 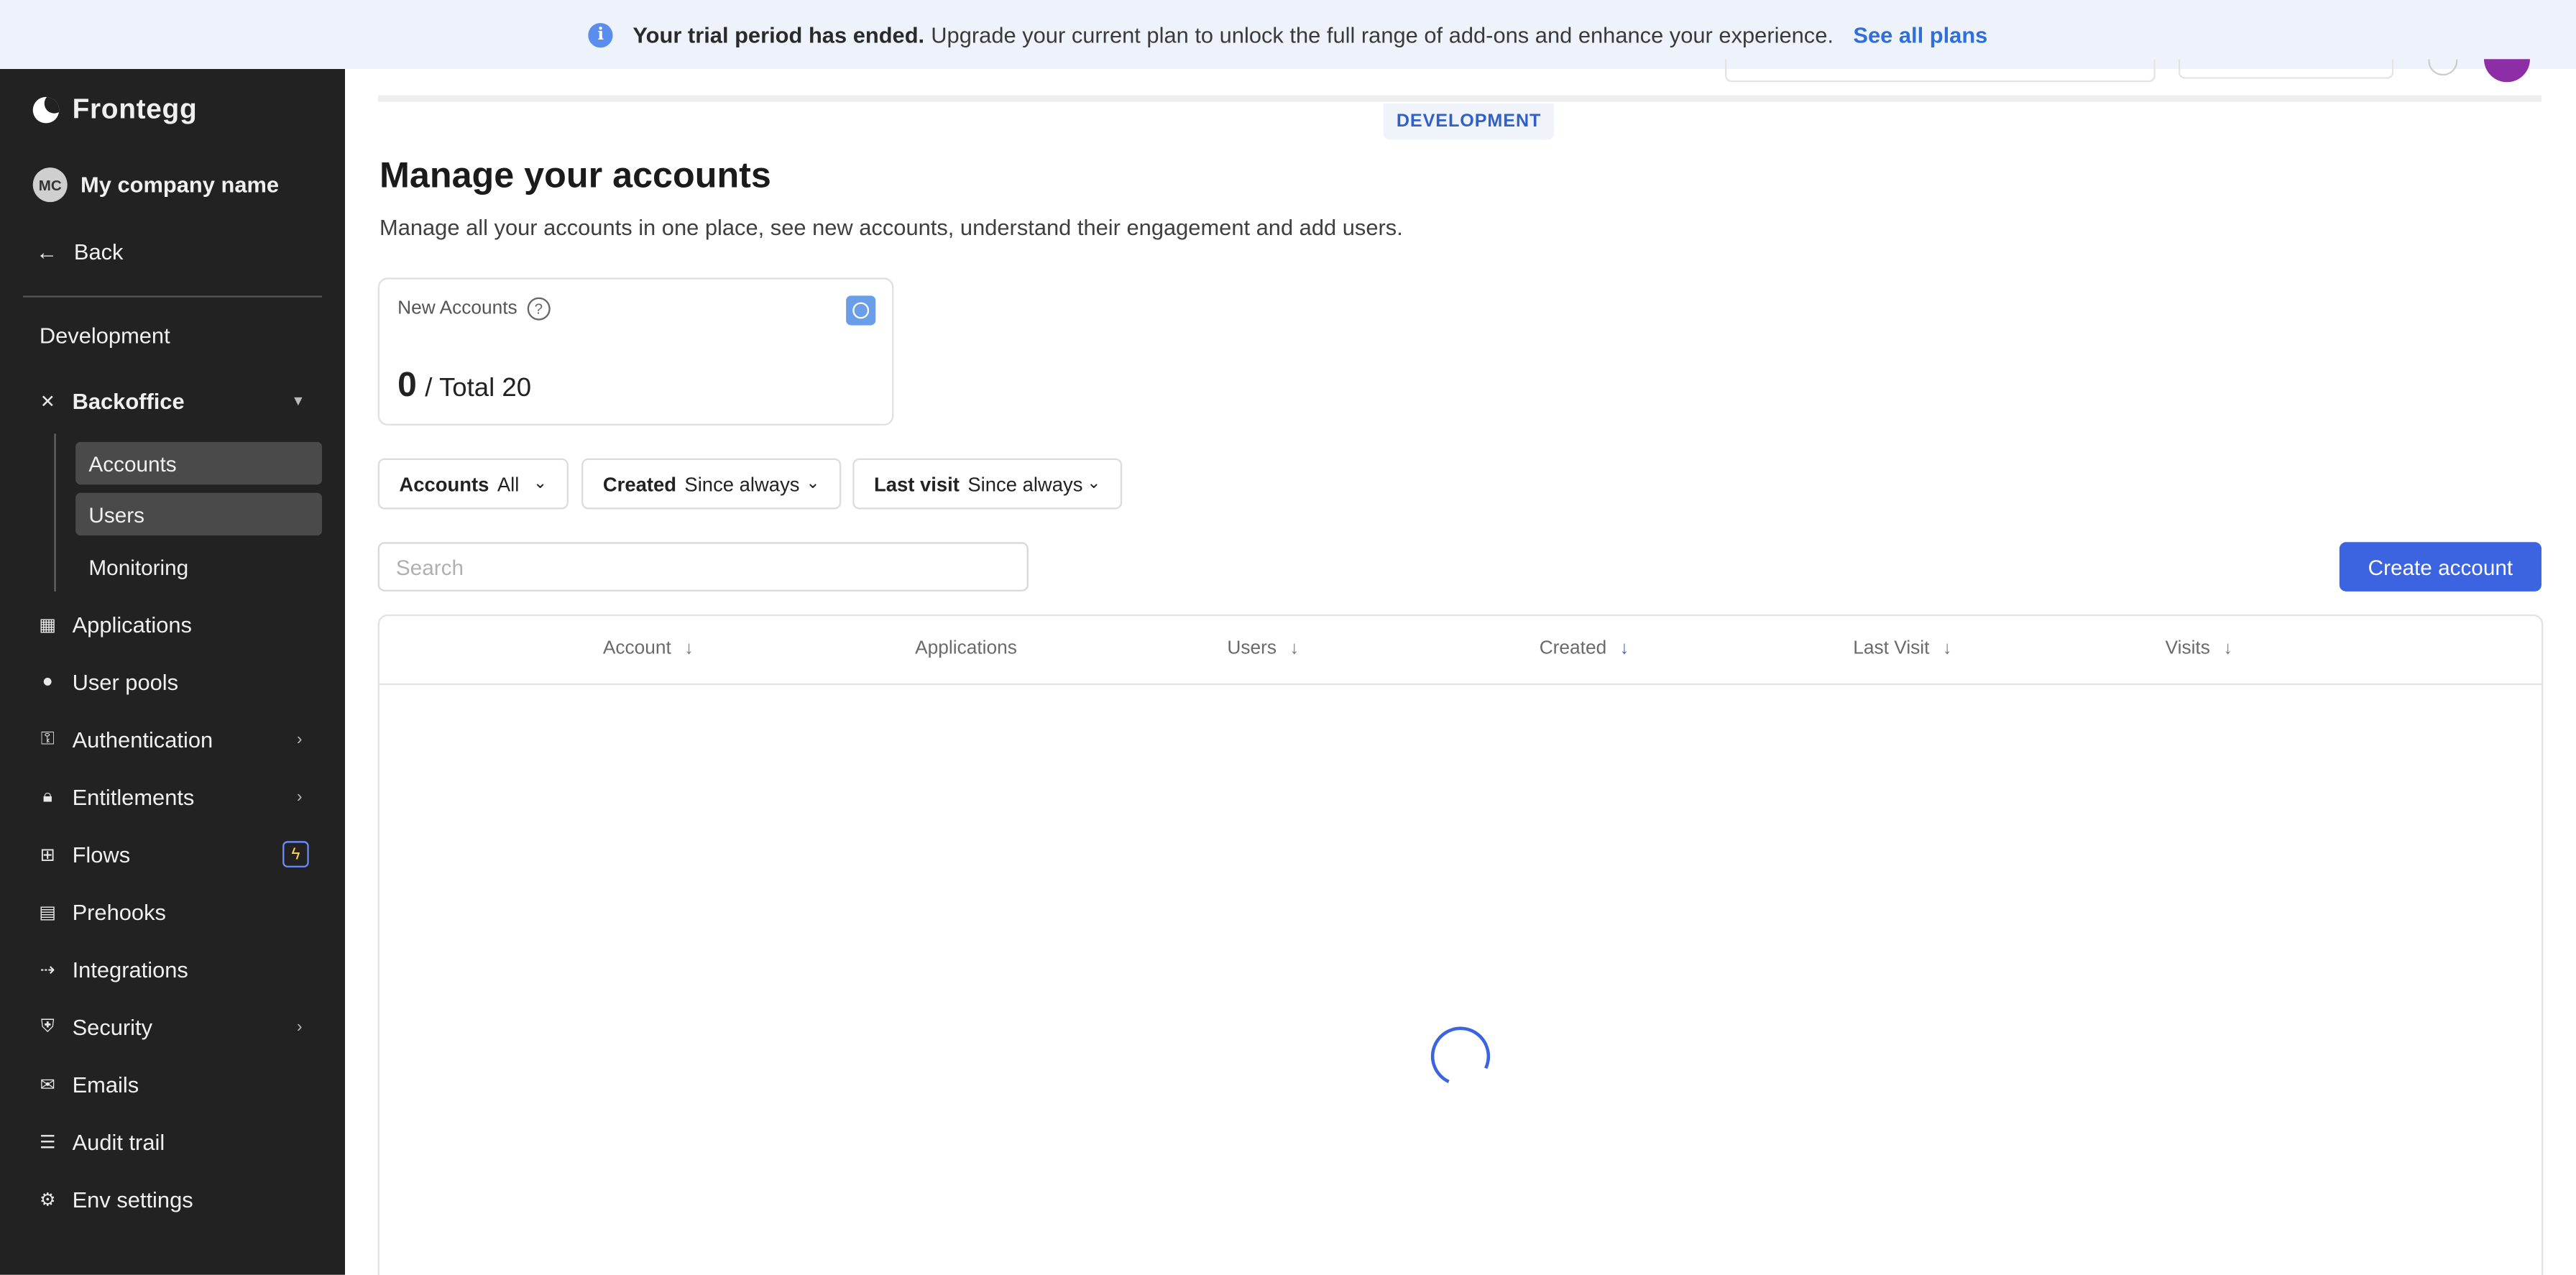 I want to click on gear-icon: ⚙, so click(x=47, y=1199).